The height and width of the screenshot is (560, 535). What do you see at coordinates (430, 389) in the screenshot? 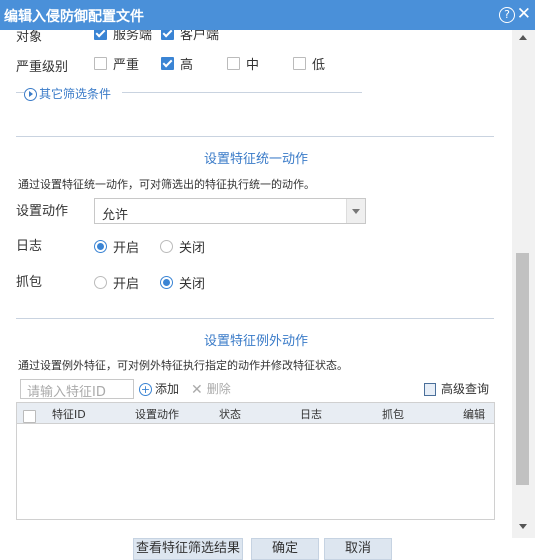
I see `query-icon` at bounding box center [430, 389].